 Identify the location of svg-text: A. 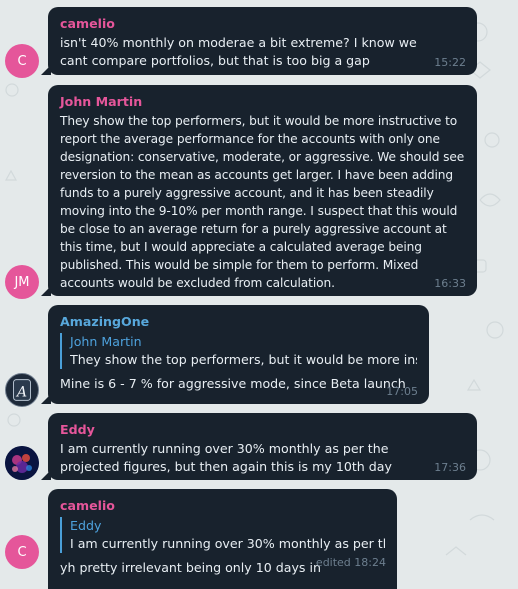
(21, 393).